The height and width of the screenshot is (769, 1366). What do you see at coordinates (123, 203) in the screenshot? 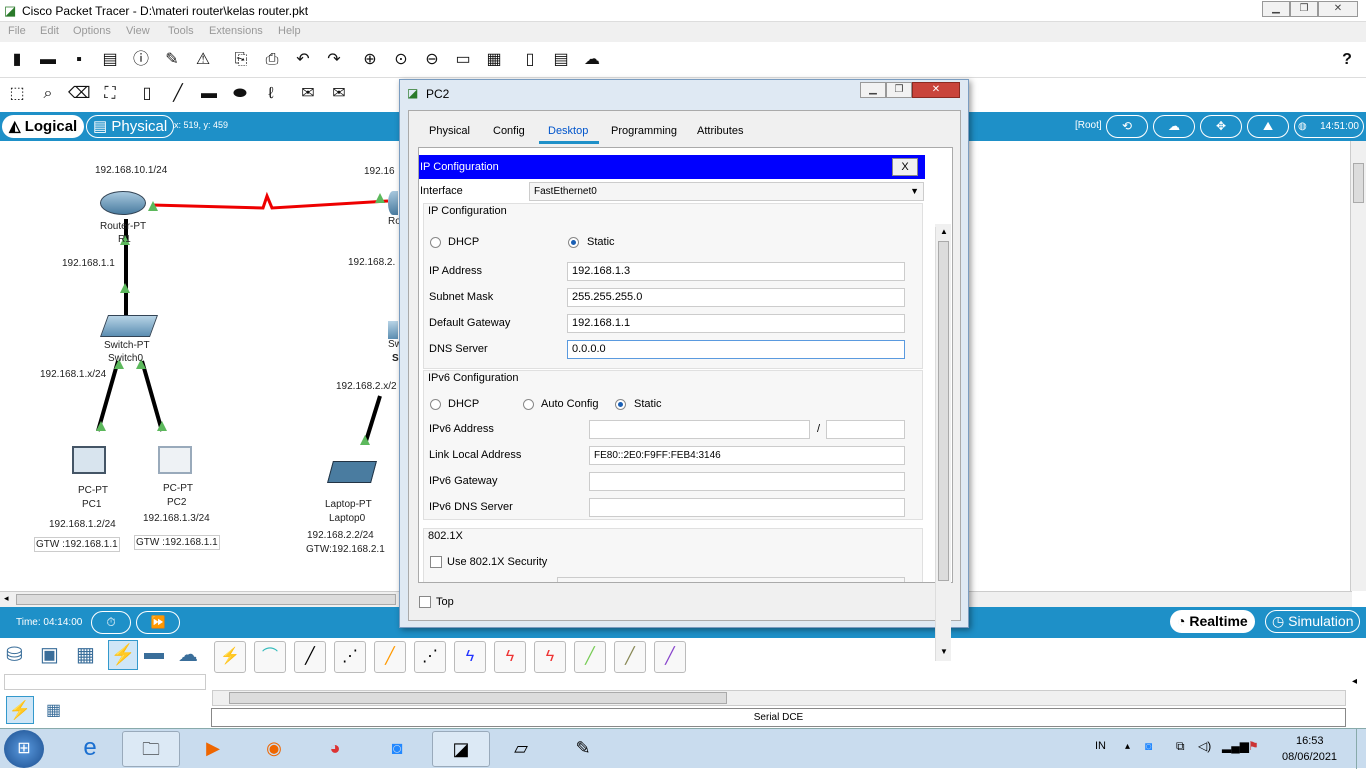
I see `router-r1-icon` at bounding box center [123, 203].